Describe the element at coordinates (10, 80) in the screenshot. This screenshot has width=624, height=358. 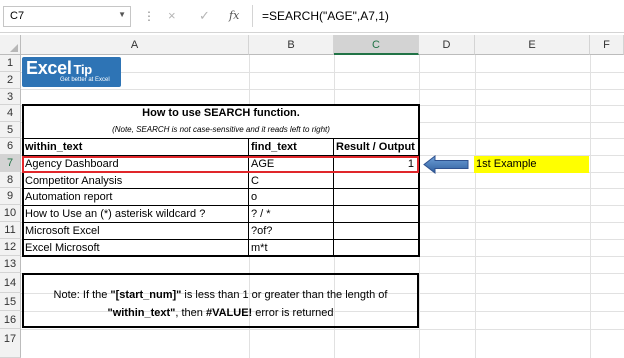
I see `row-header-2: 2` at that location.